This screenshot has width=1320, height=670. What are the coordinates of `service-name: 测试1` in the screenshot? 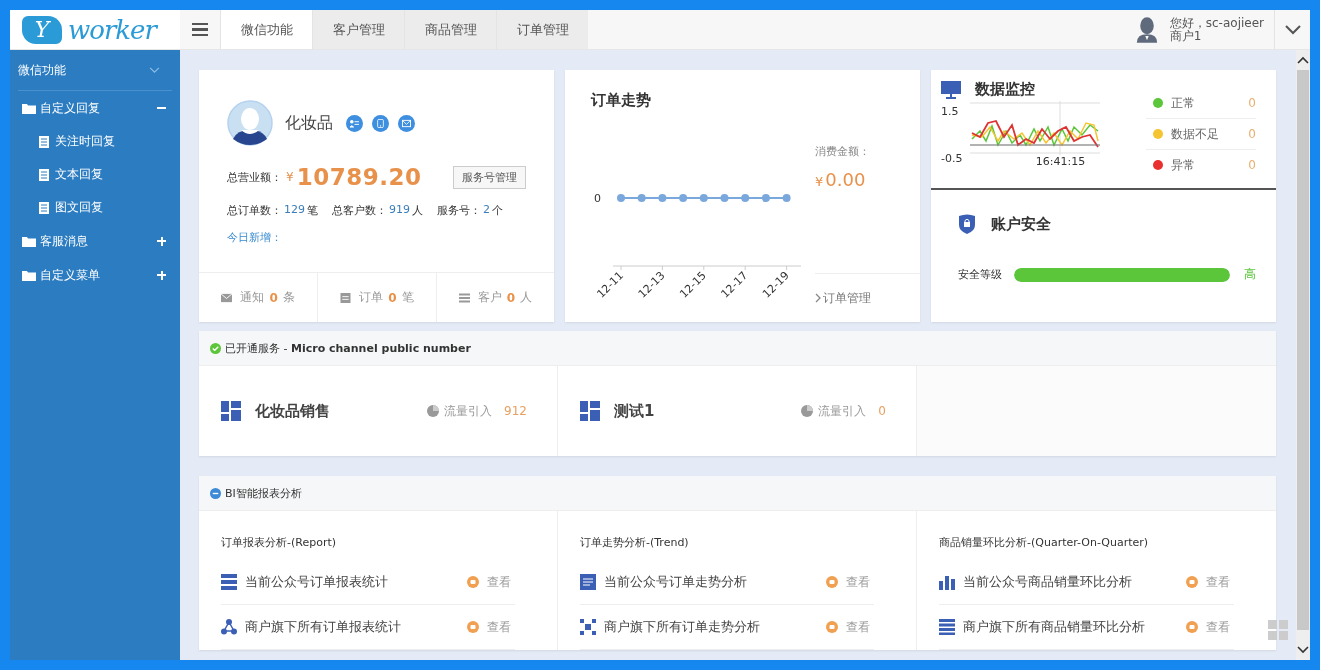 It's located at (635, 411).